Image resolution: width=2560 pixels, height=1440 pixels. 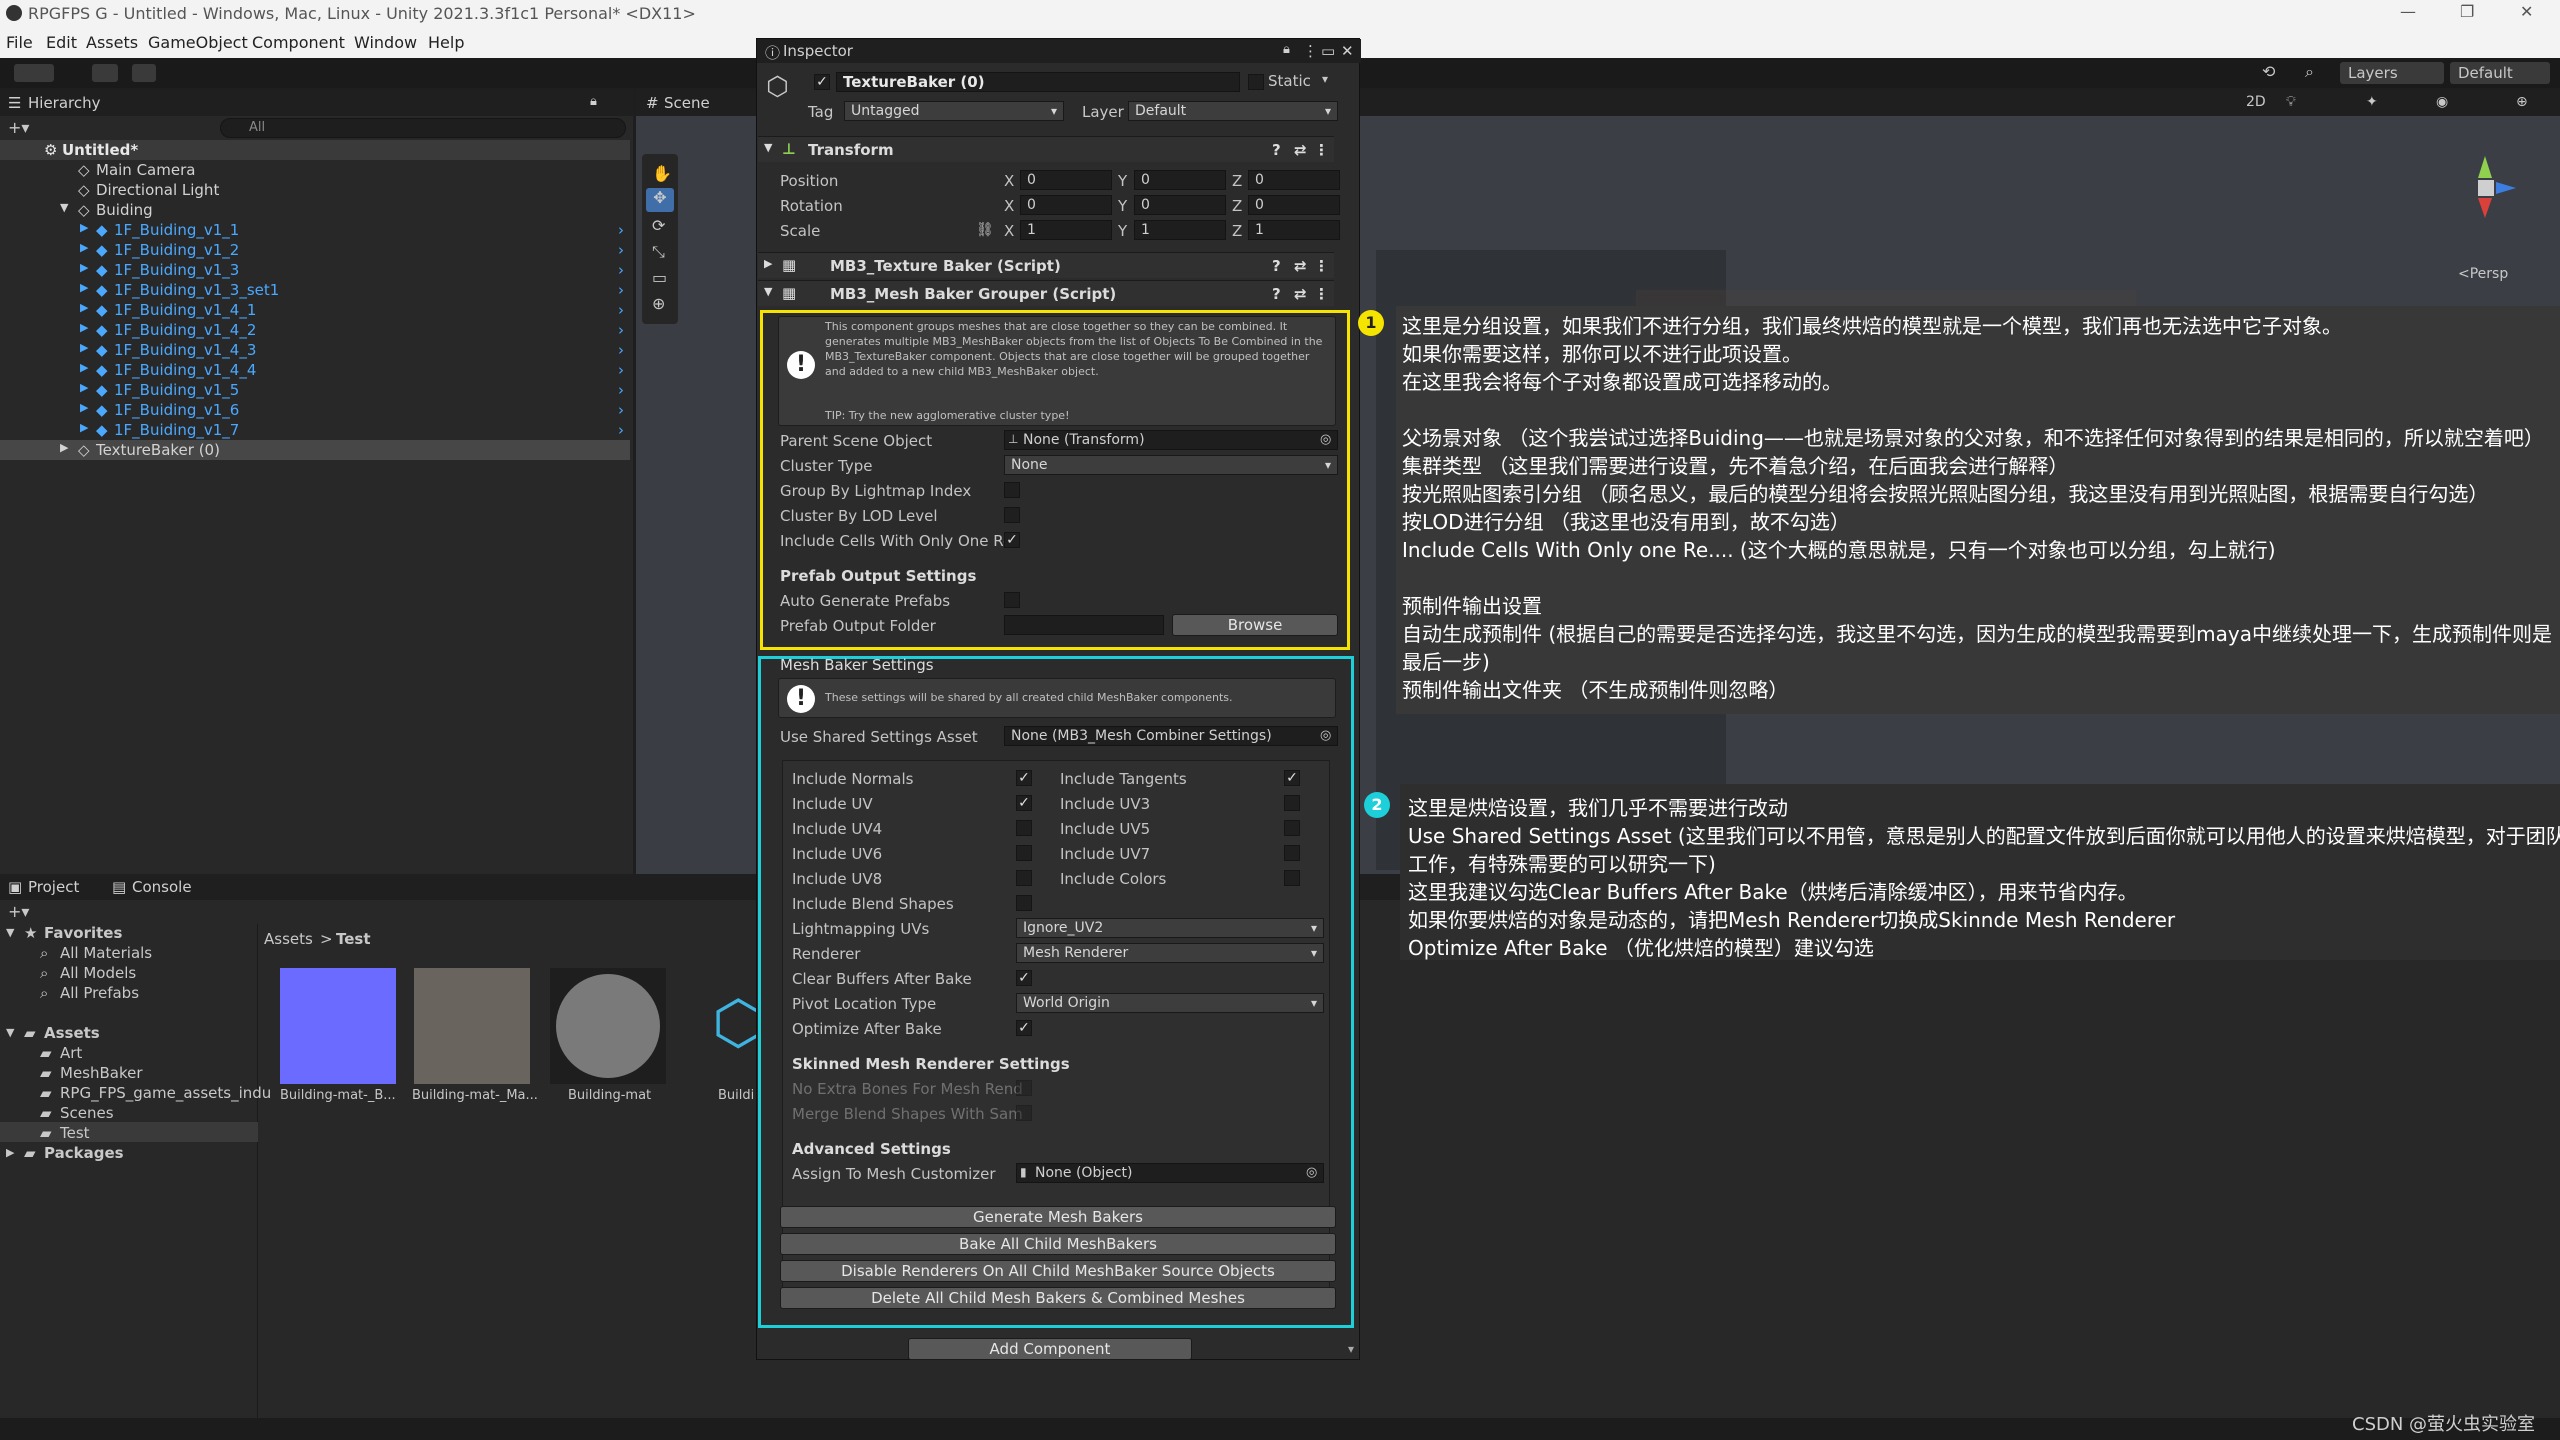 I want to click on minimize-icon: —, so click(x=2408, y=11).